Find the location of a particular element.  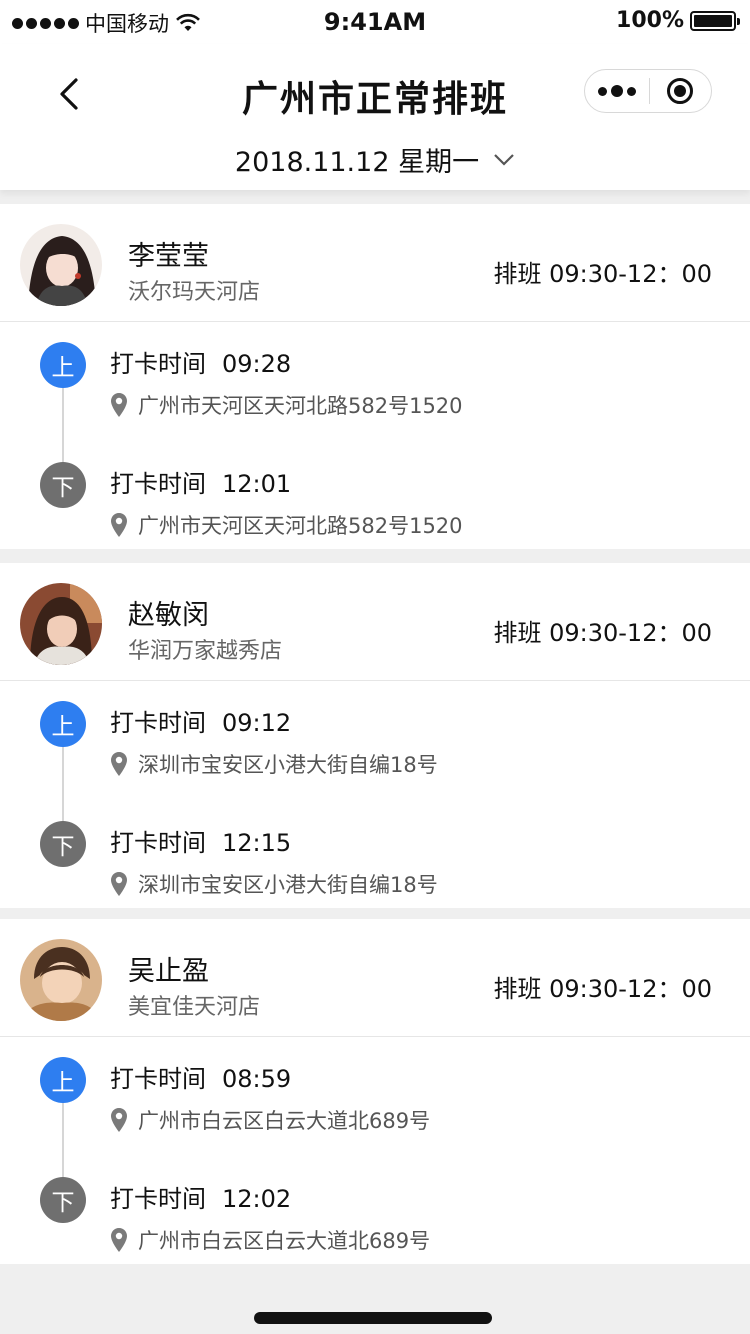

card-header: 李莹莹 沃尔玛天河店 排班 09:30-12：00 is located at coordinates (375, 263).